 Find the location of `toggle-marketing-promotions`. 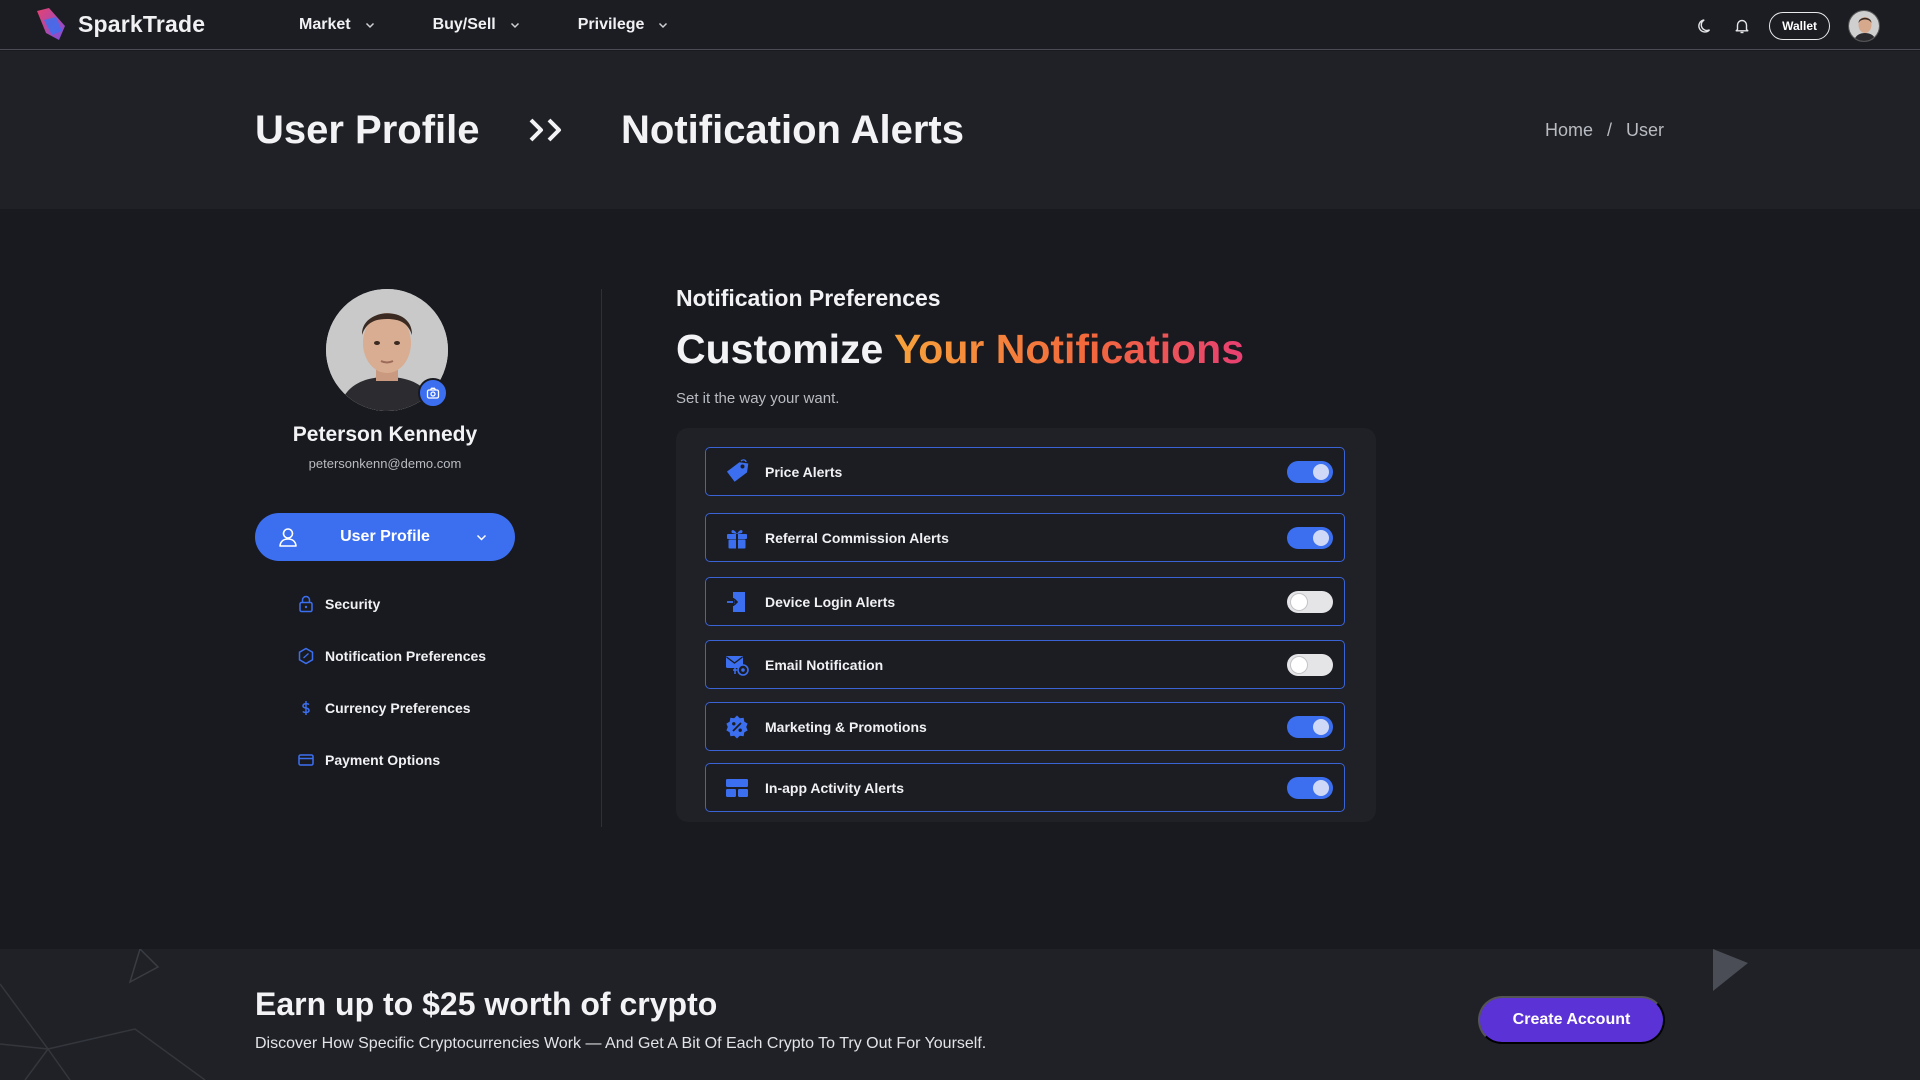

toggle-marketing-promotions is located at coordinates (1310, 727).